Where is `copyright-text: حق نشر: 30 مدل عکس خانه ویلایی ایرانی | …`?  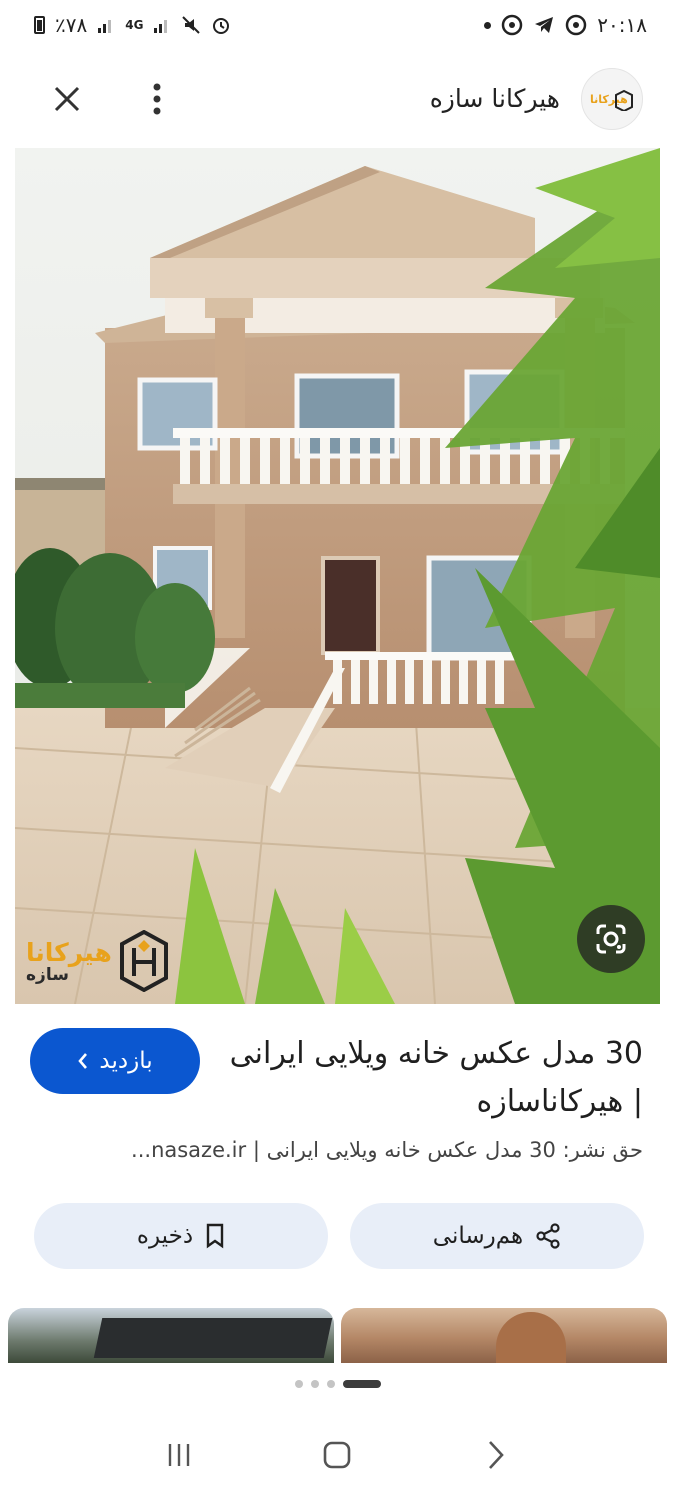 copyright-text: حق نشر: 30 مدل عکس خانه ویلایی ایرانی | … is located at coordinates (387, 1150).